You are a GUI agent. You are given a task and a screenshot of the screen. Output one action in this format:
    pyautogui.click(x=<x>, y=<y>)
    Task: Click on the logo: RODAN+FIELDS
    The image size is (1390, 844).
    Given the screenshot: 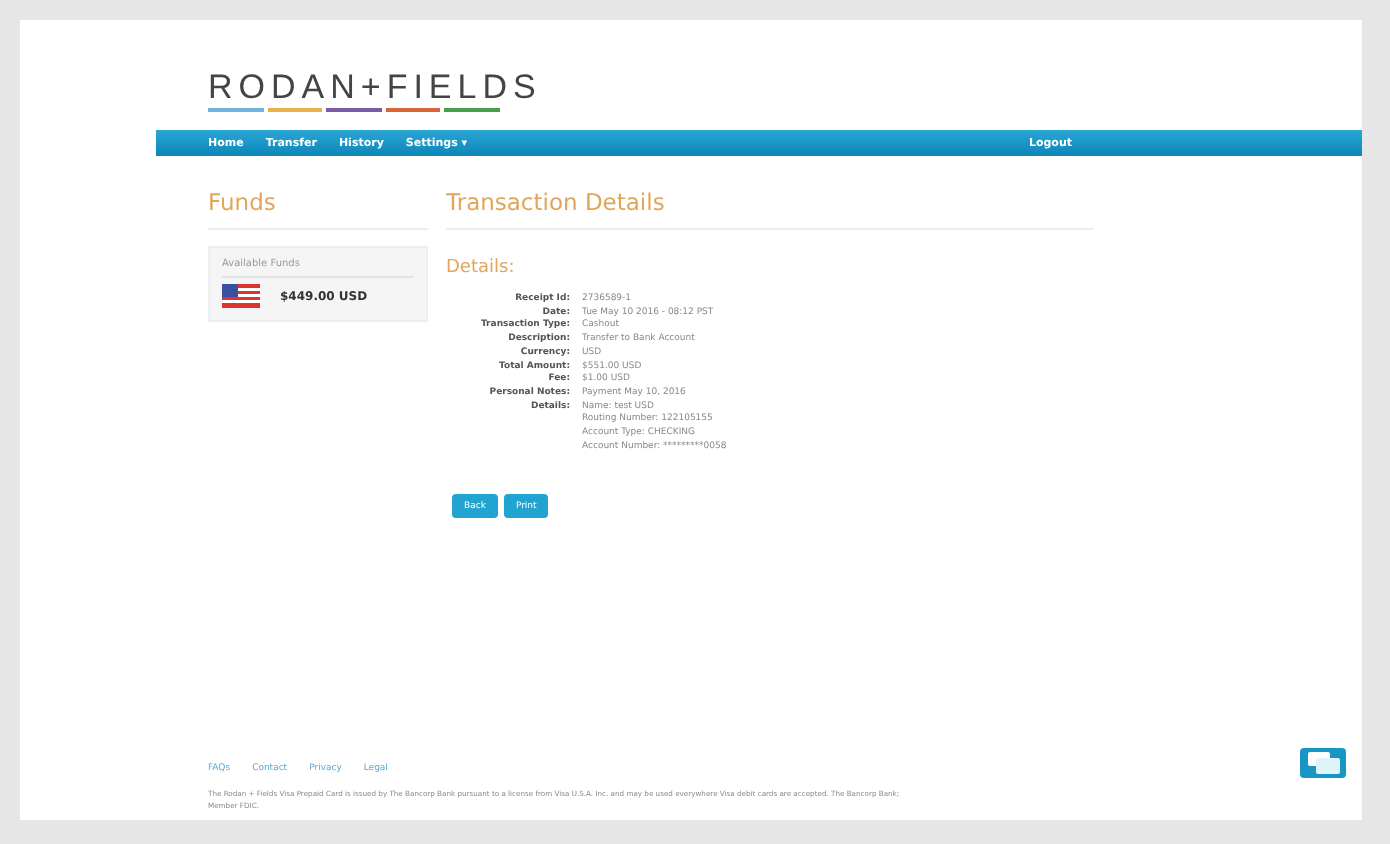 What is the action you would take?
    pyautogui.click(x=375, y=87)
    